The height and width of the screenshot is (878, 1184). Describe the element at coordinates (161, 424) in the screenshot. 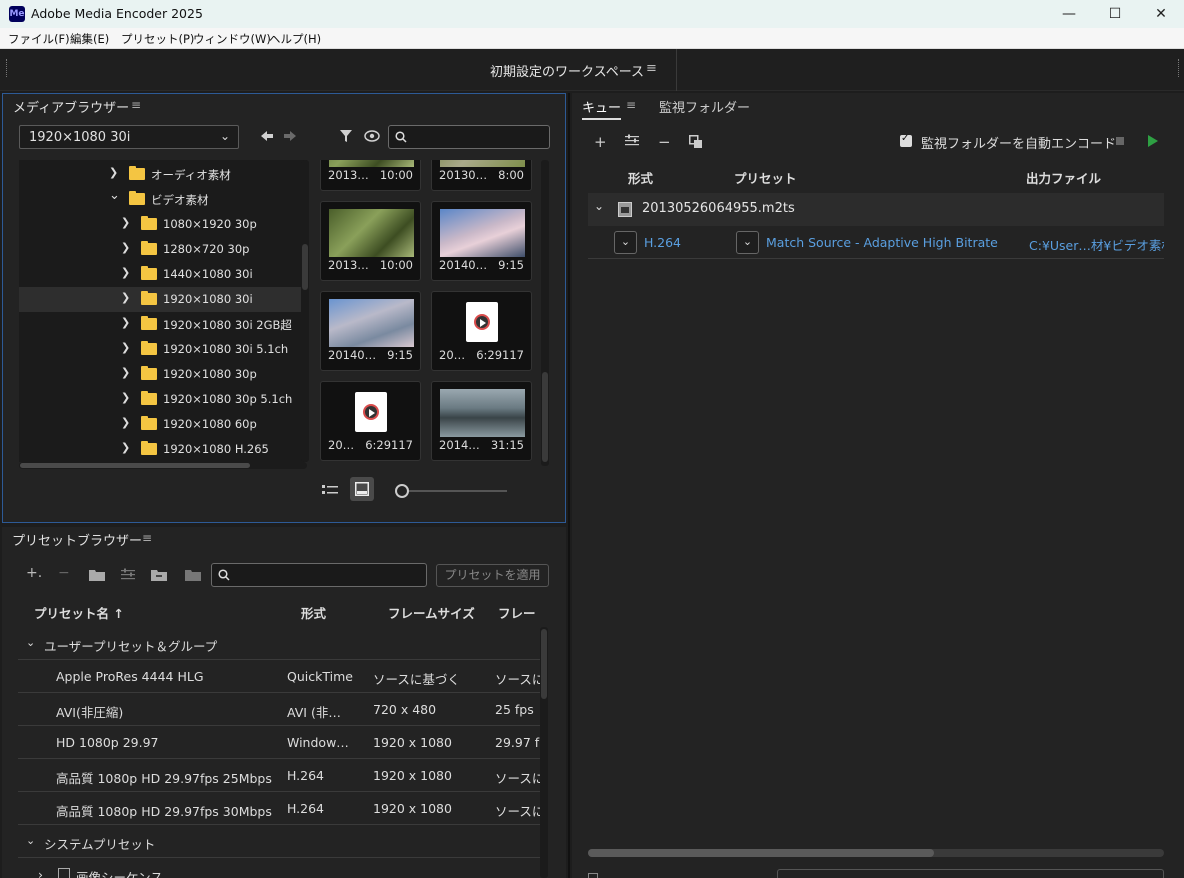

I see `tree-item: ❯ 1920×1080 60p` at that location.